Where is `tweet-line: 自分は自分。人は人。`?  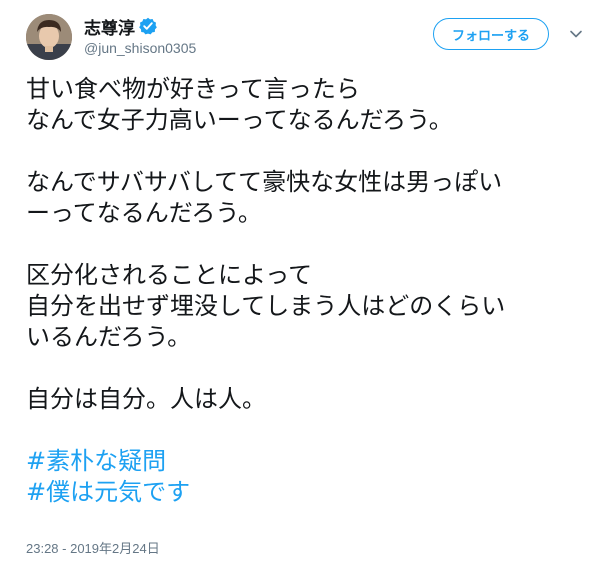 tweet-line: 自分は自分。人は人。 is located at coordinates (146, 399).